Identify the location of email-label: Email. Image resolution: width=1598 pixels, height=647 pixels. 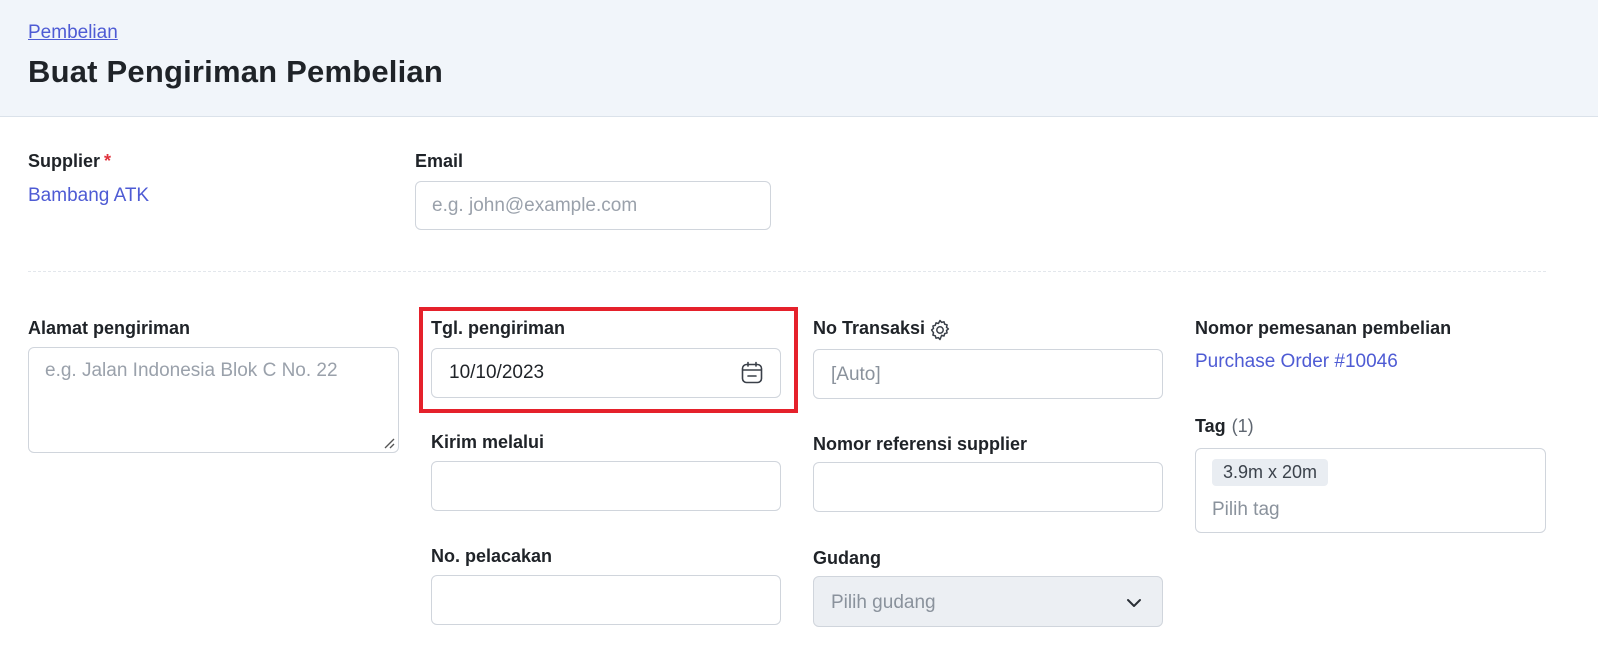
(439, 161).